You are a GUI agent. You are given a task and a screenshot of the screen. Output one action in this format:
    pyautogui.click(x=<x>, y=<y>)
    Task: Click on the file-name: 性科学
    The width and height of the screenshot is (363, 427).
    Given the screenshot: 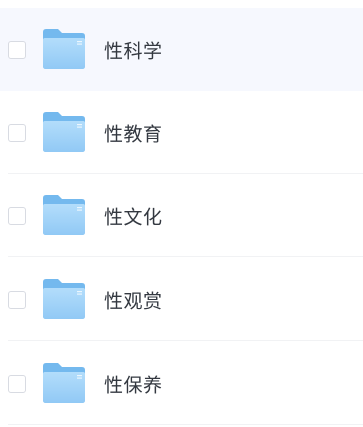 What is the action you would take?
    pyautogui.click(x=133, y=49)
    